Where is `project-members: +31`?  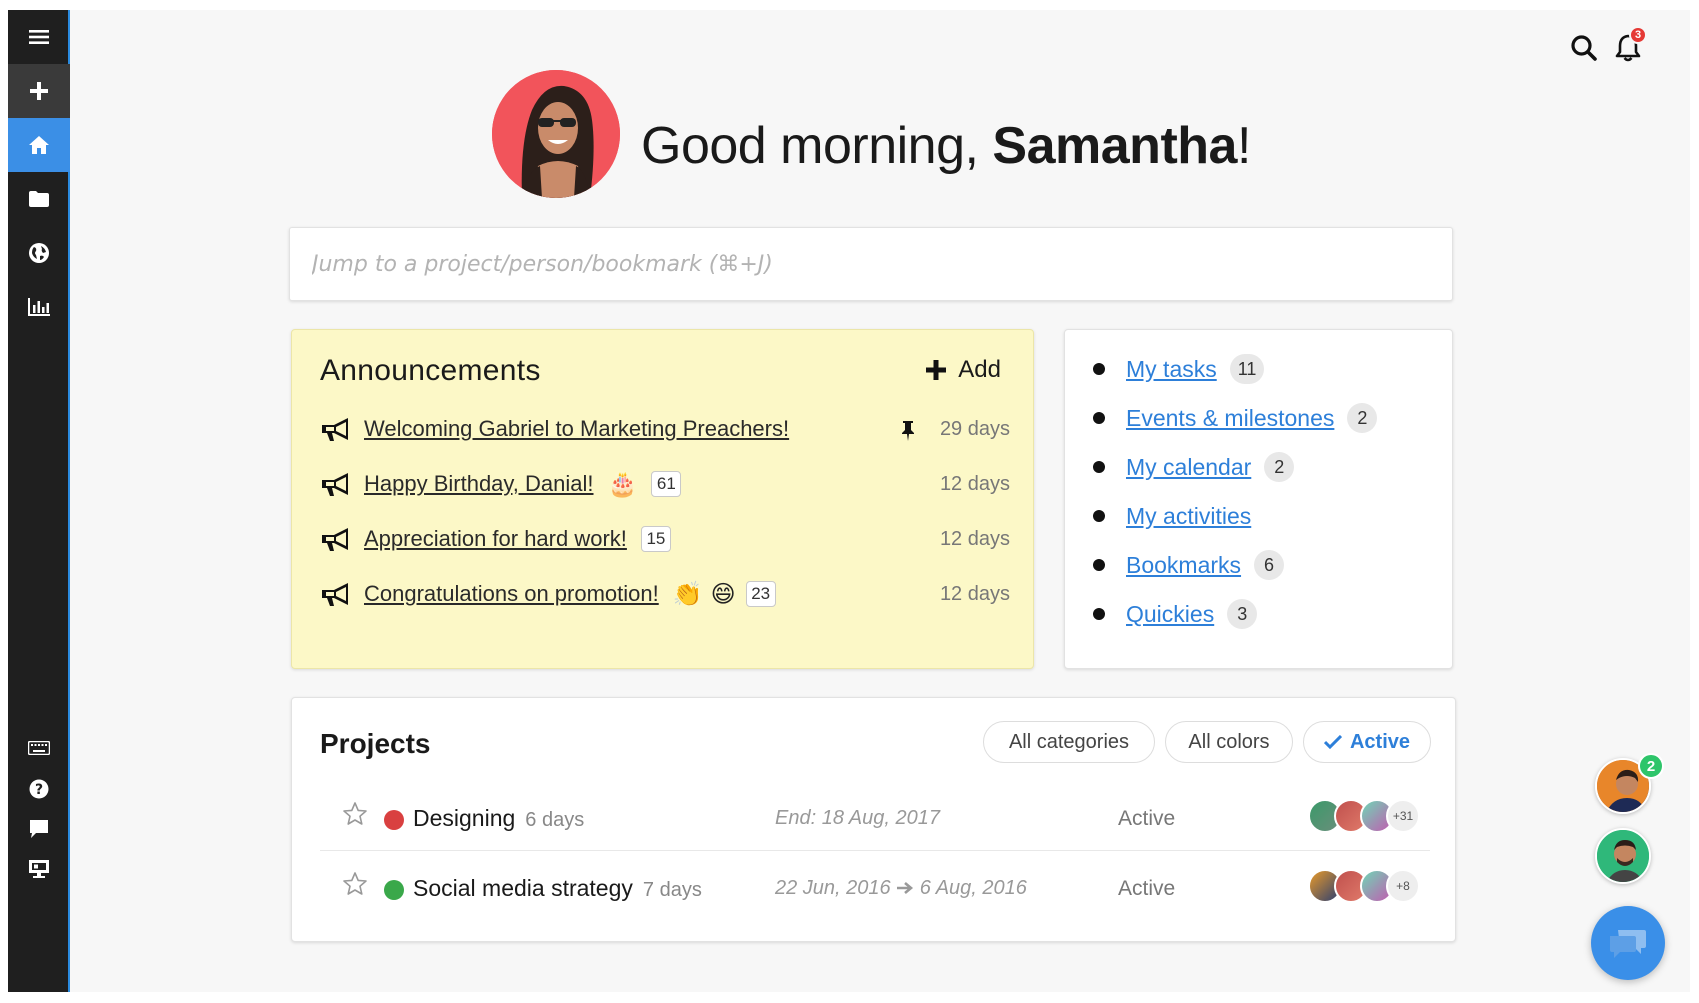 project-members: +31 is located at coordinates (1364, 817).